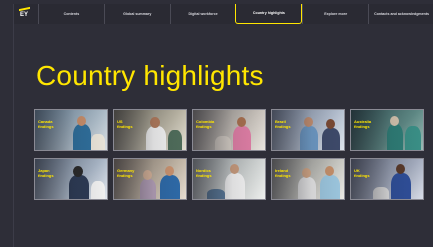 Image resolution: width=433 pixels, height=247 pixels. What do you see at coordinates (229, 179) in the screenshot?
I see `tile-nordics: Nordics findings` at bounding box center [229, 179].